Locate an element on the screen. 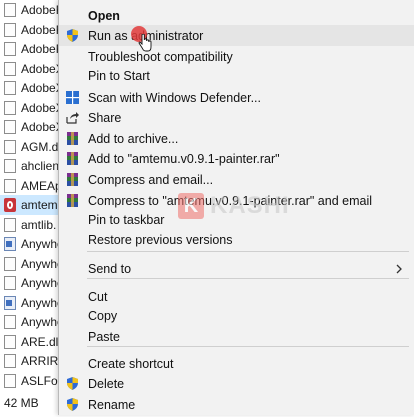  menu-item-pin-to-start: Pin to Start is located at coordinates (236, 75).